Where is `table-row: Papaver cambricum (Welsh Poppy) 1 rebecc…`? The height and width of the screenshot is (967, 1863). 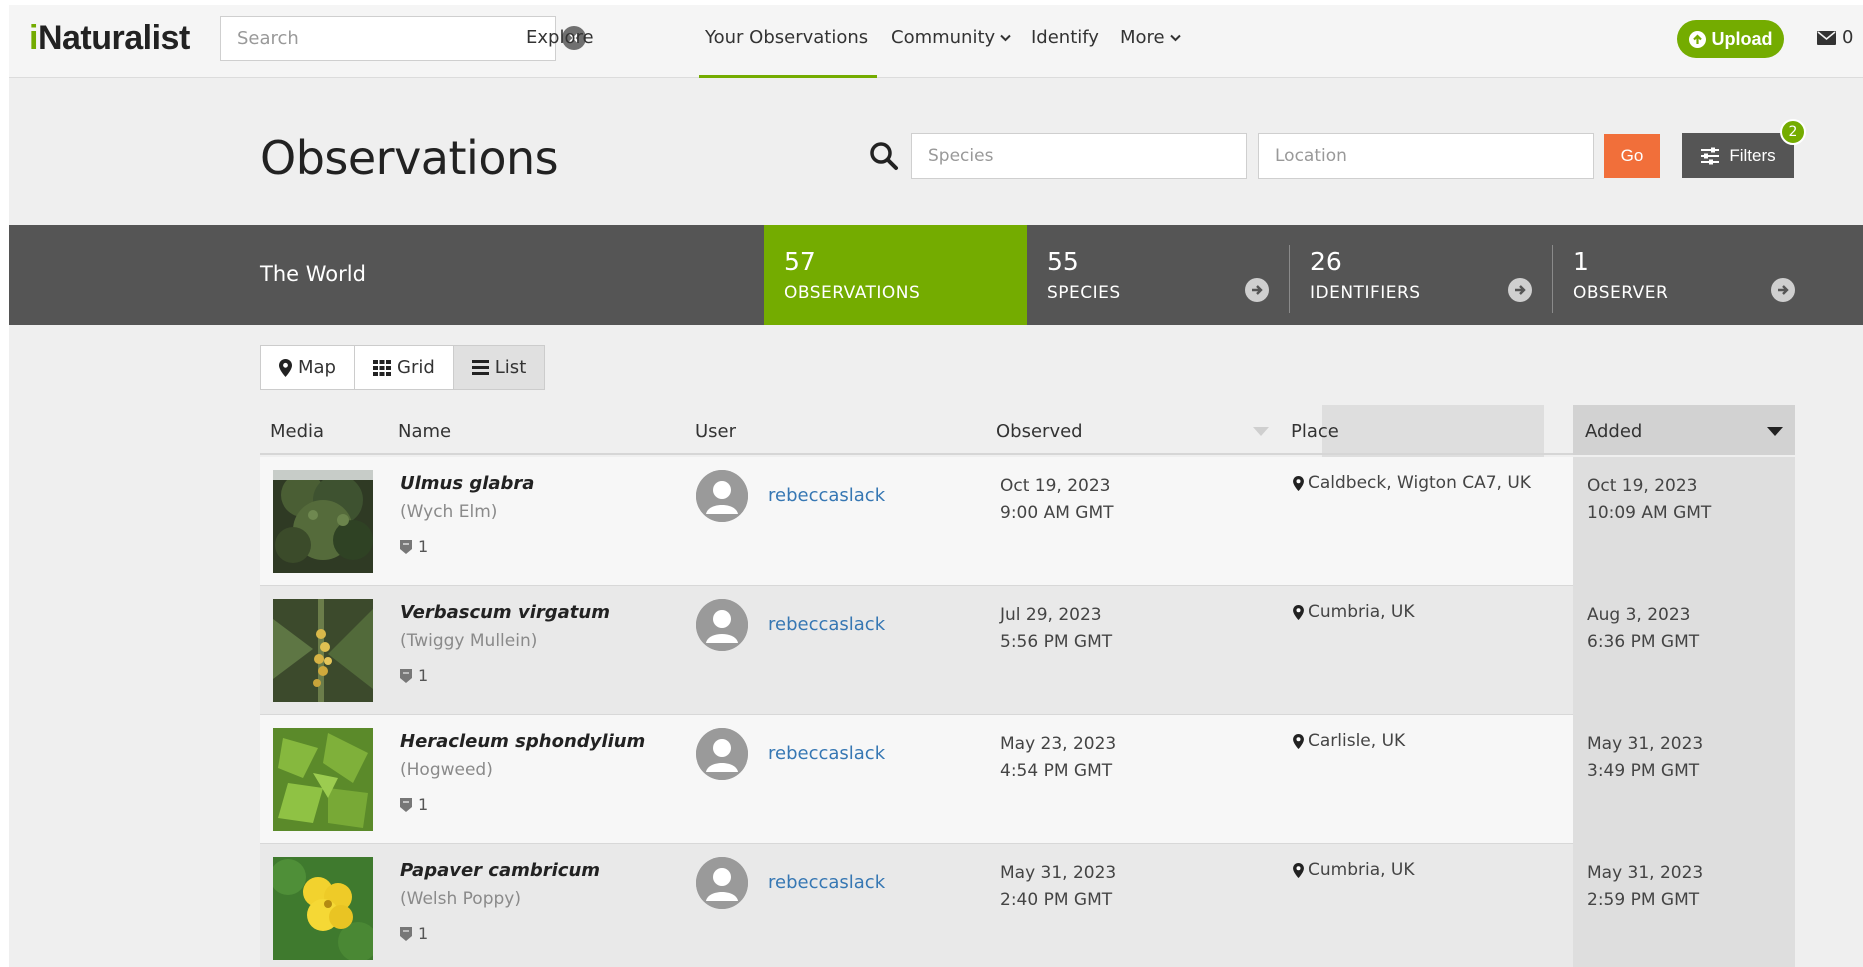
table-row: Papaver cambricum (Welsh Poppy) 1 rebecc… is located at coordinates (1027, 905).